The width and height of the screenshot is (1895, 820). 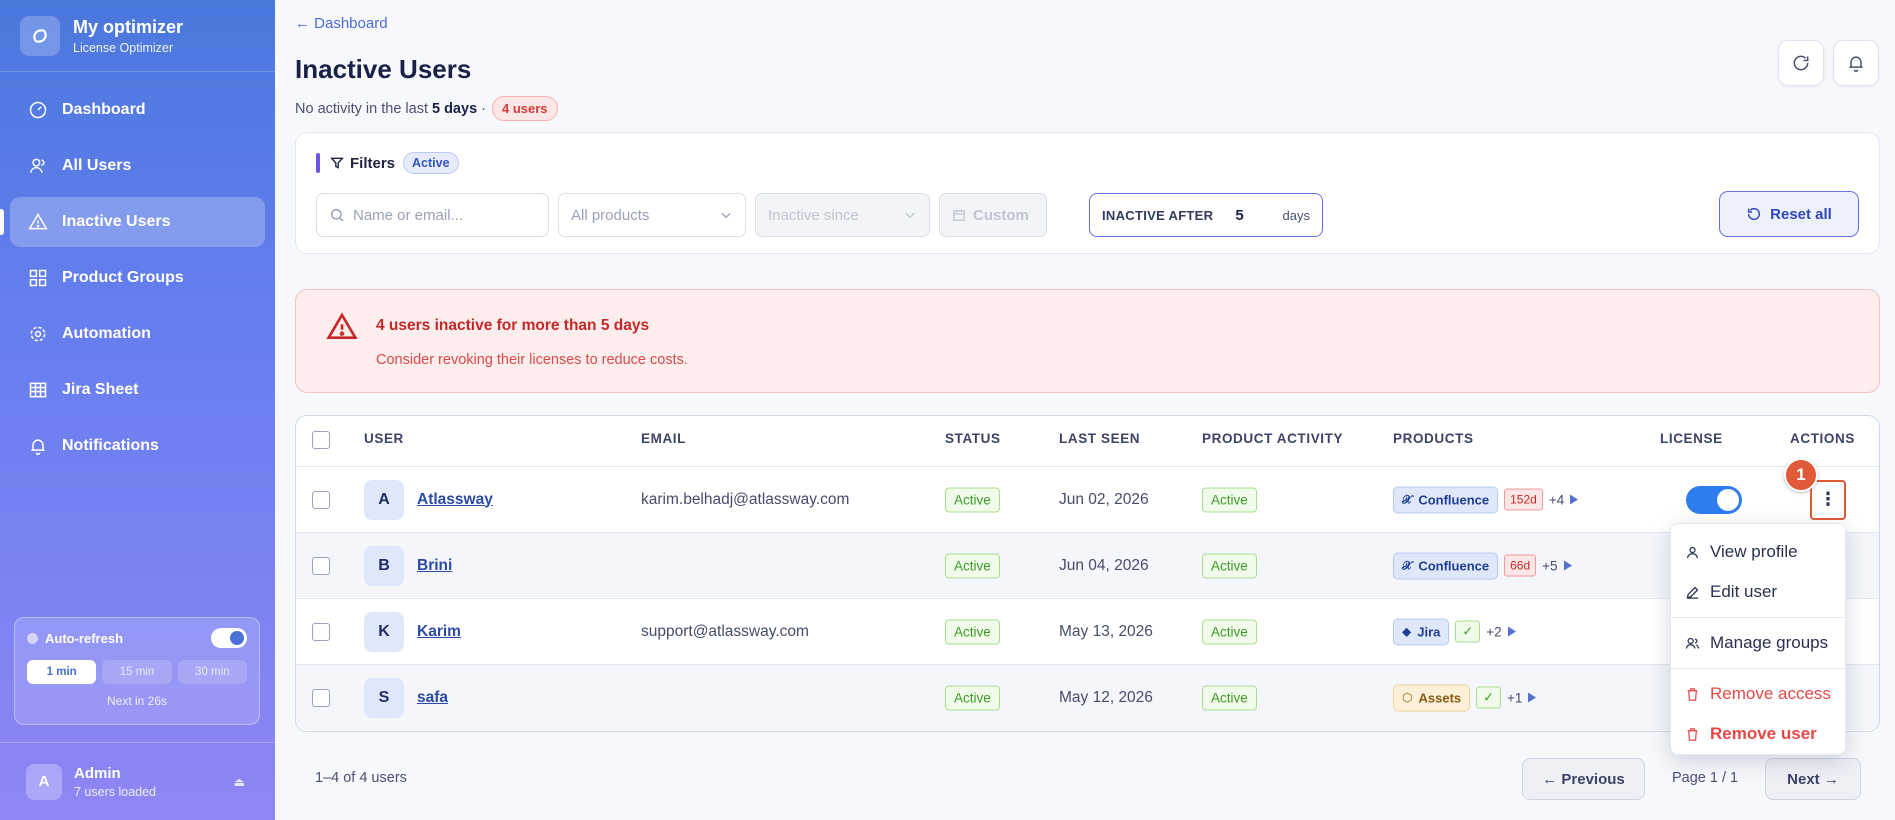 What do you see at coordinates (1556, 499) in the screenshot?
I see `more-products: +4` at bounding box center [1556, 499].